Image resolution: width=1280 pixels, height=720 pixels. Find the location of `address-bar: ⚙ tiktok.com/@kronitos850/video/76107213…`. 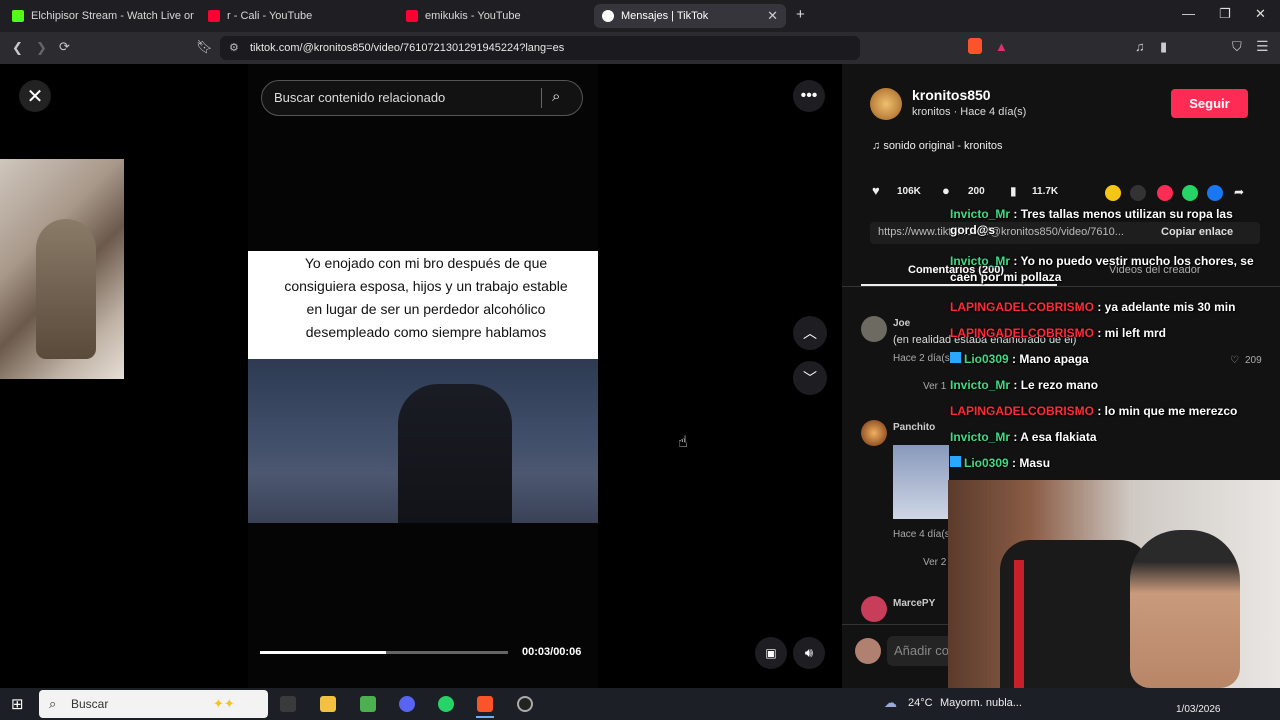

address-bar: ⚙ tiktok.com/@kronitos850/video/76107213… is located at coordinates (540, 48).